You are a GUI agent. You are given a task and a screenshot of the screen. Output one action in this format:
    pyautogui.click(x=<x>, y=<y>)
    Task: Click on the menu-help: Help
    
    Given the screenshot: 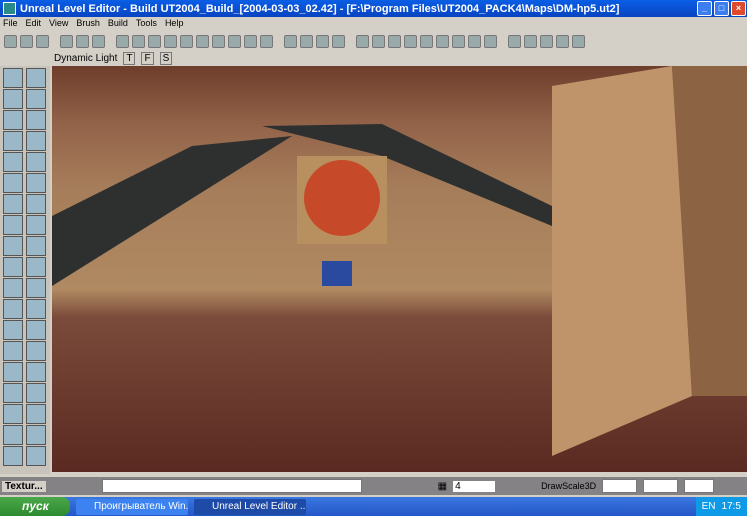 What is the action you would take?
    pyautogui.click(x=174, y=23)
    